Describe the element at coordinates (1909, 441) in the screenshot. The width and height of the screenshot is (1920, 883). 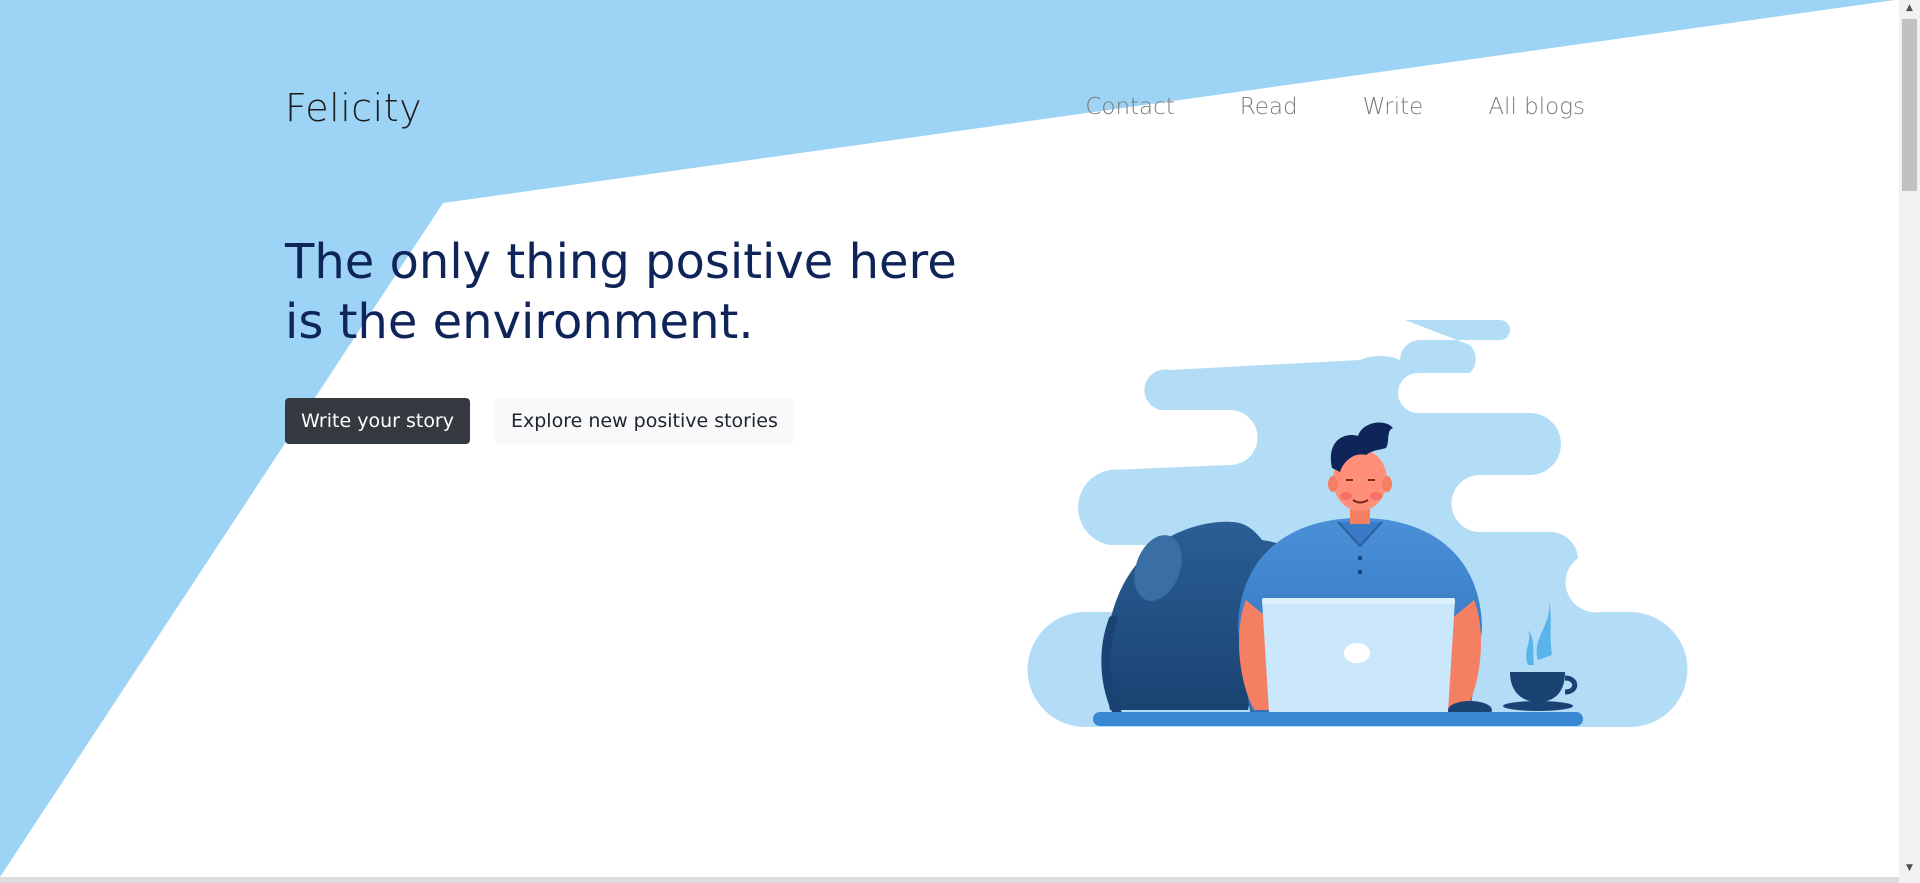
I see `vertical-scrollbar: ▲ ▼` at that location.